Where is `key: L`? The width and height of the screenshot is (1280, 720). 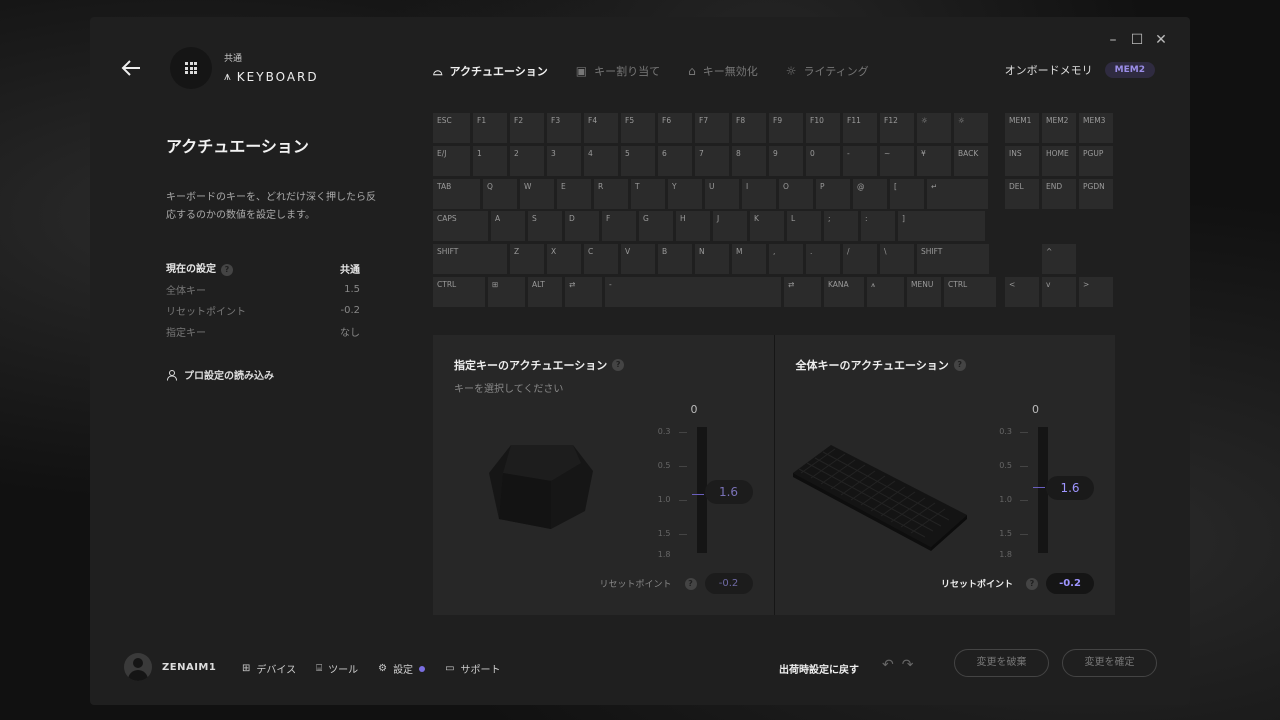
key: L is located at coordinates (804, 226).